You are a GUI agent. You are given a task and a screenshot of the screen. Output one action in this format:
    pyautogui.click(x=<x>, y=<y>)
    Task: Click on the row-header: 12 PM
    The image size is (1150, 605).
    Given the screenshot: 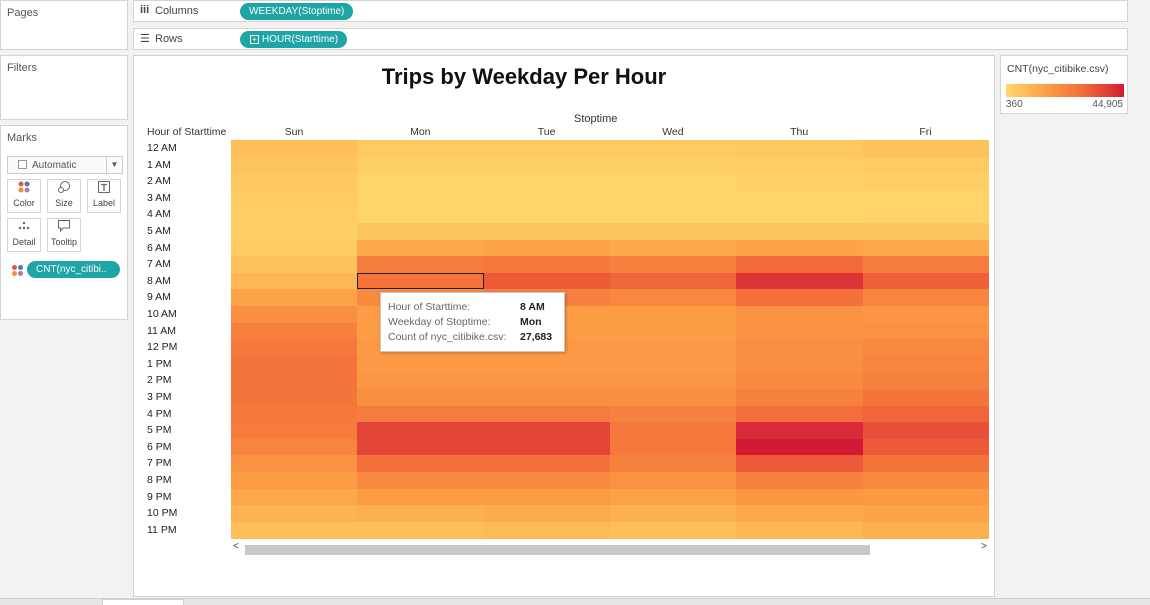 What is the action you would take?
    pyautogui.click(x=162, y=347)
    